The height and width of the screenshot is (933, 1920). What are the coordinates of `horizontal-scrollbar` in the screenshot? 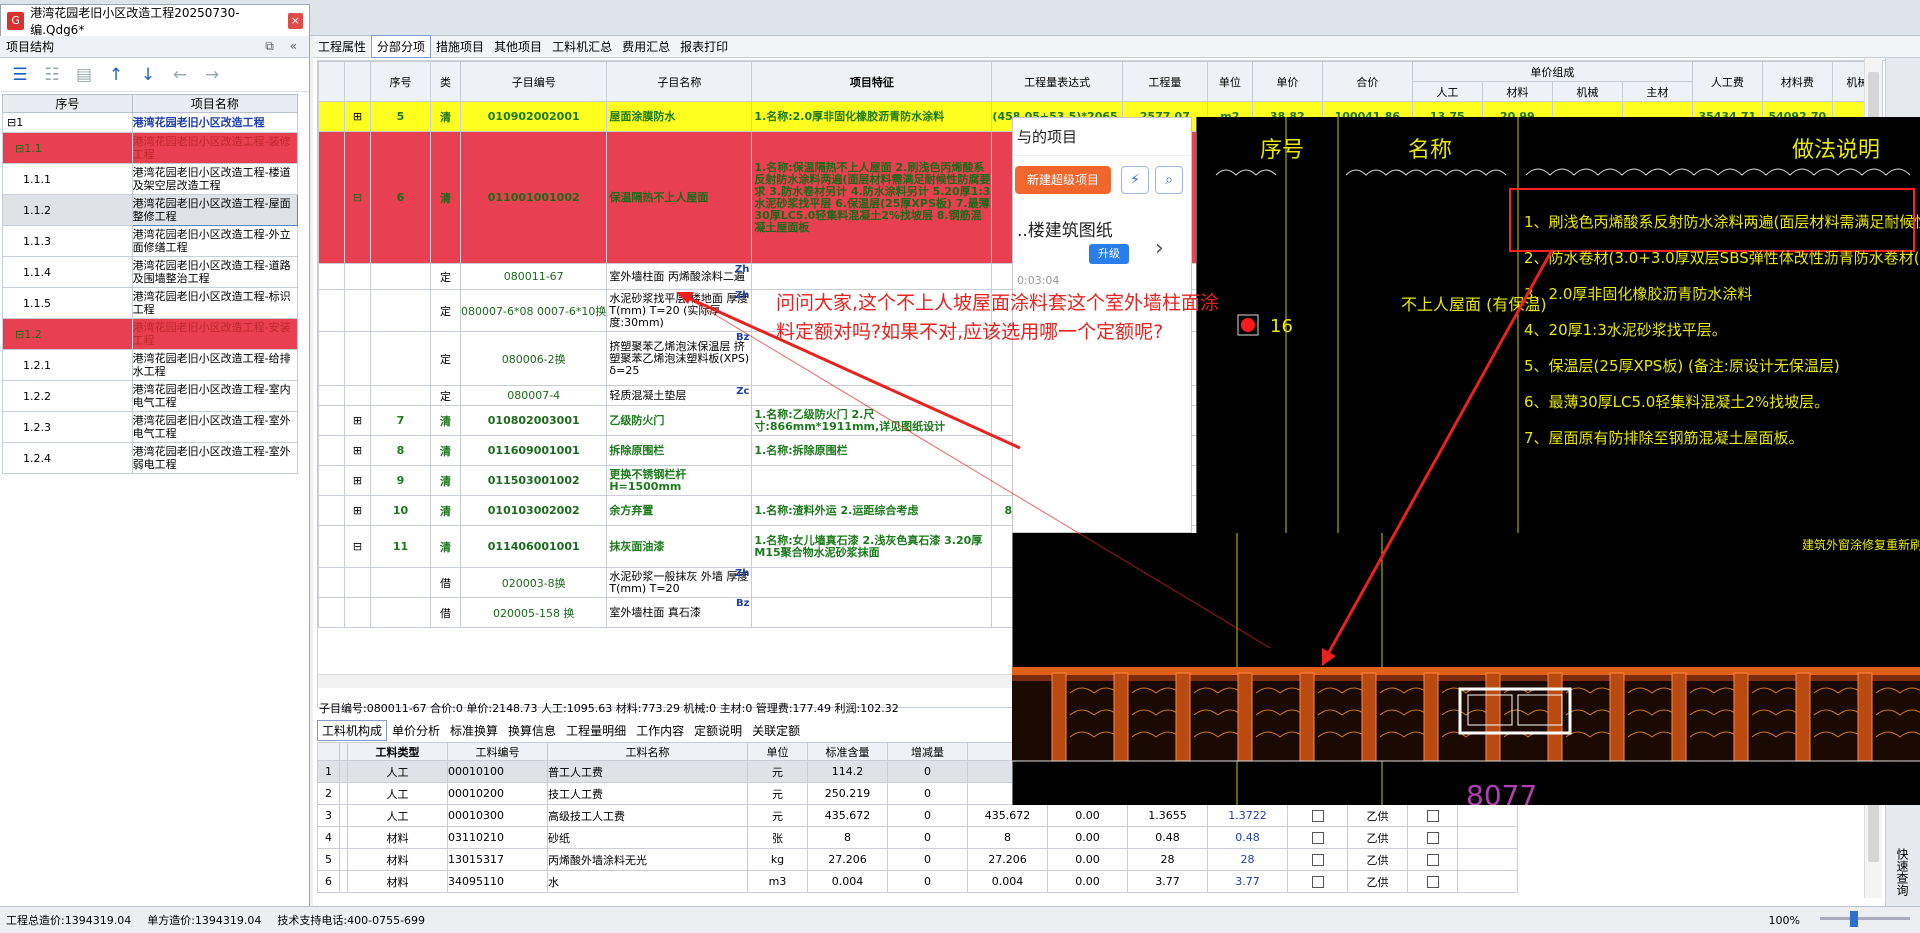 It's located at (668, 681).